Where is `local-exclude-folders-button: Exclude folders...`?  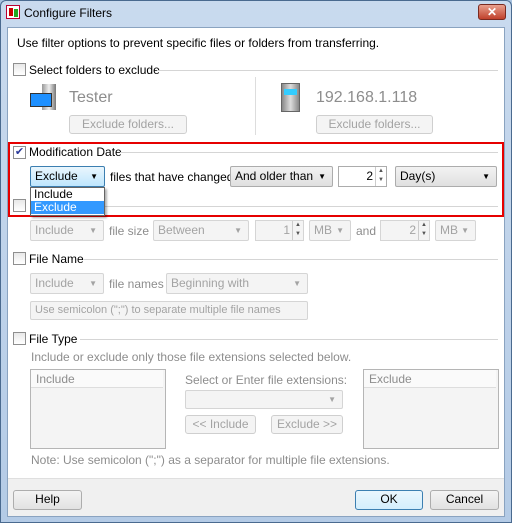 local-exclude-folders-button: Exclude folders... is located at coordinates (128, 124).